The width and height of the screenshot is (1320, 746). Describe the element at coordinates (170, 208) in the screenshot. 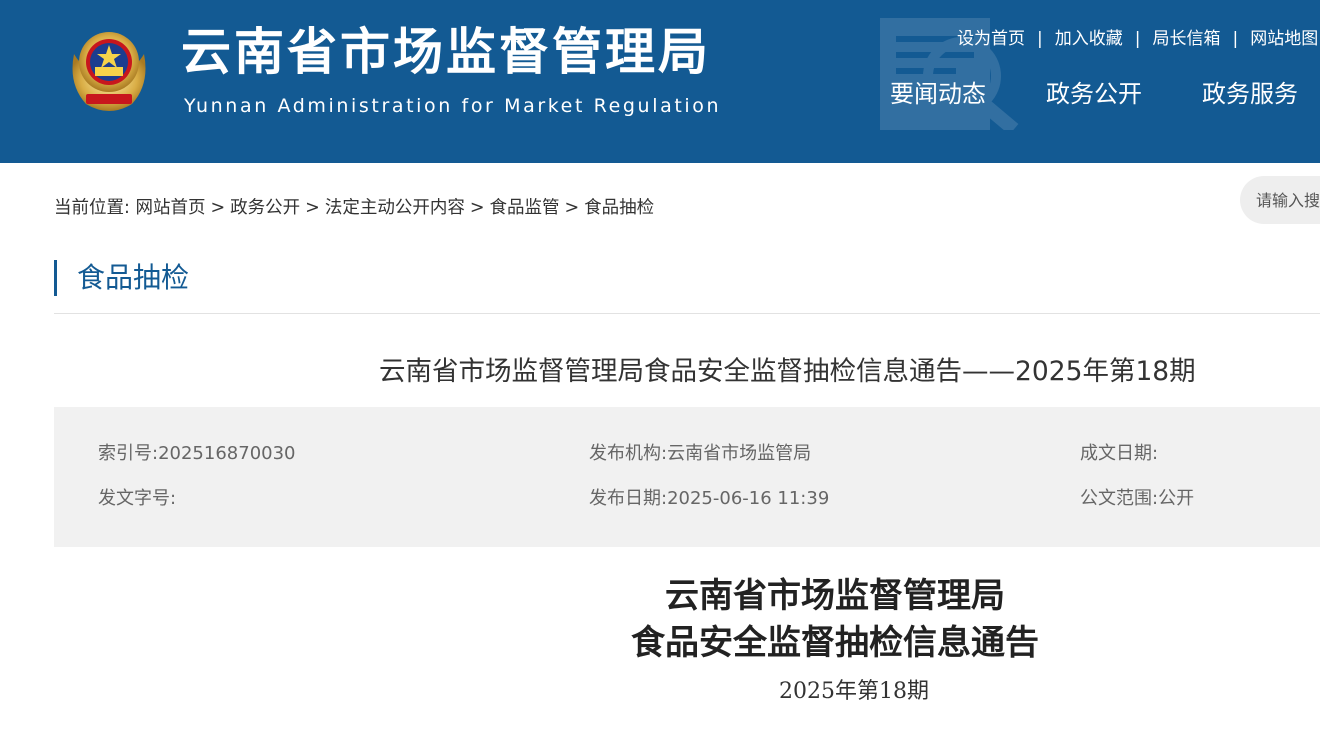

I see `breadcrumb-item-home: 网站首页` at that location.